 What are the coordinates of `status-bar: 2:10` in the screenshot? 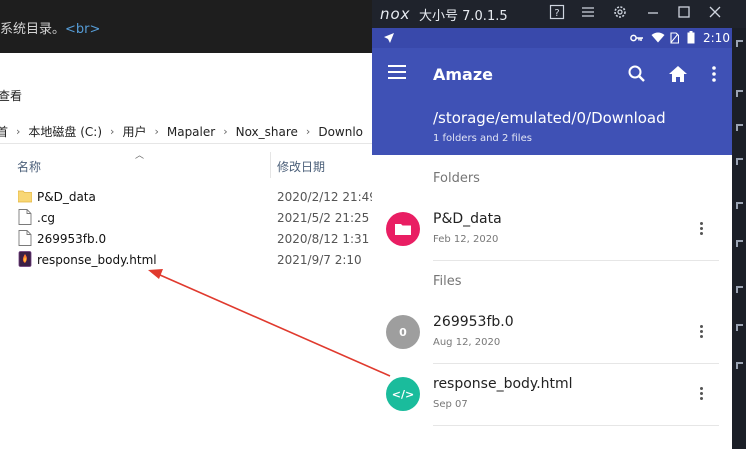 It's located at (552, 38).